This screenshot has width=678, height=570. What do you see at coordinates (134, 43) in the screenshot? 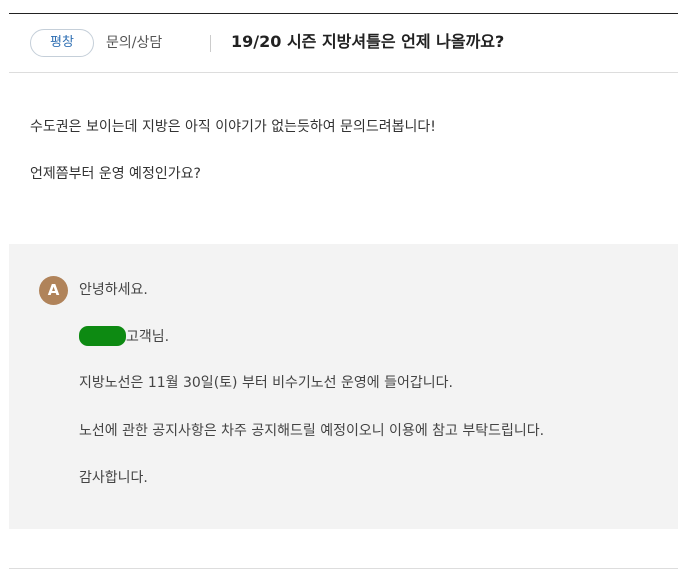
I see `category-label: 문의/상담` at bounding box center [134, 43].